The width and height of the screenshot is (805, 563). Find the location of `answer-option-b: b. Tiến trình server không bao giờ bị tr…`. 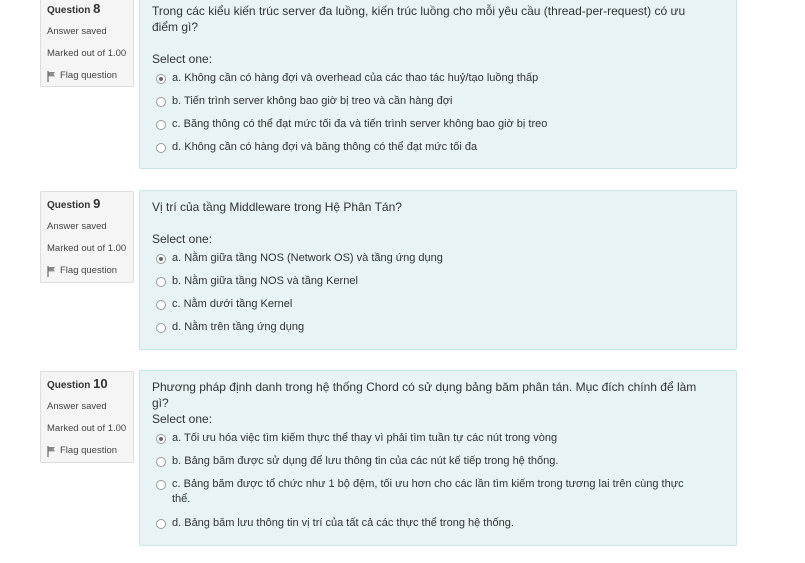

answer-option-b: b. Tiến trình server không bao giờ bị tr… is located at coordinates (436, 101).